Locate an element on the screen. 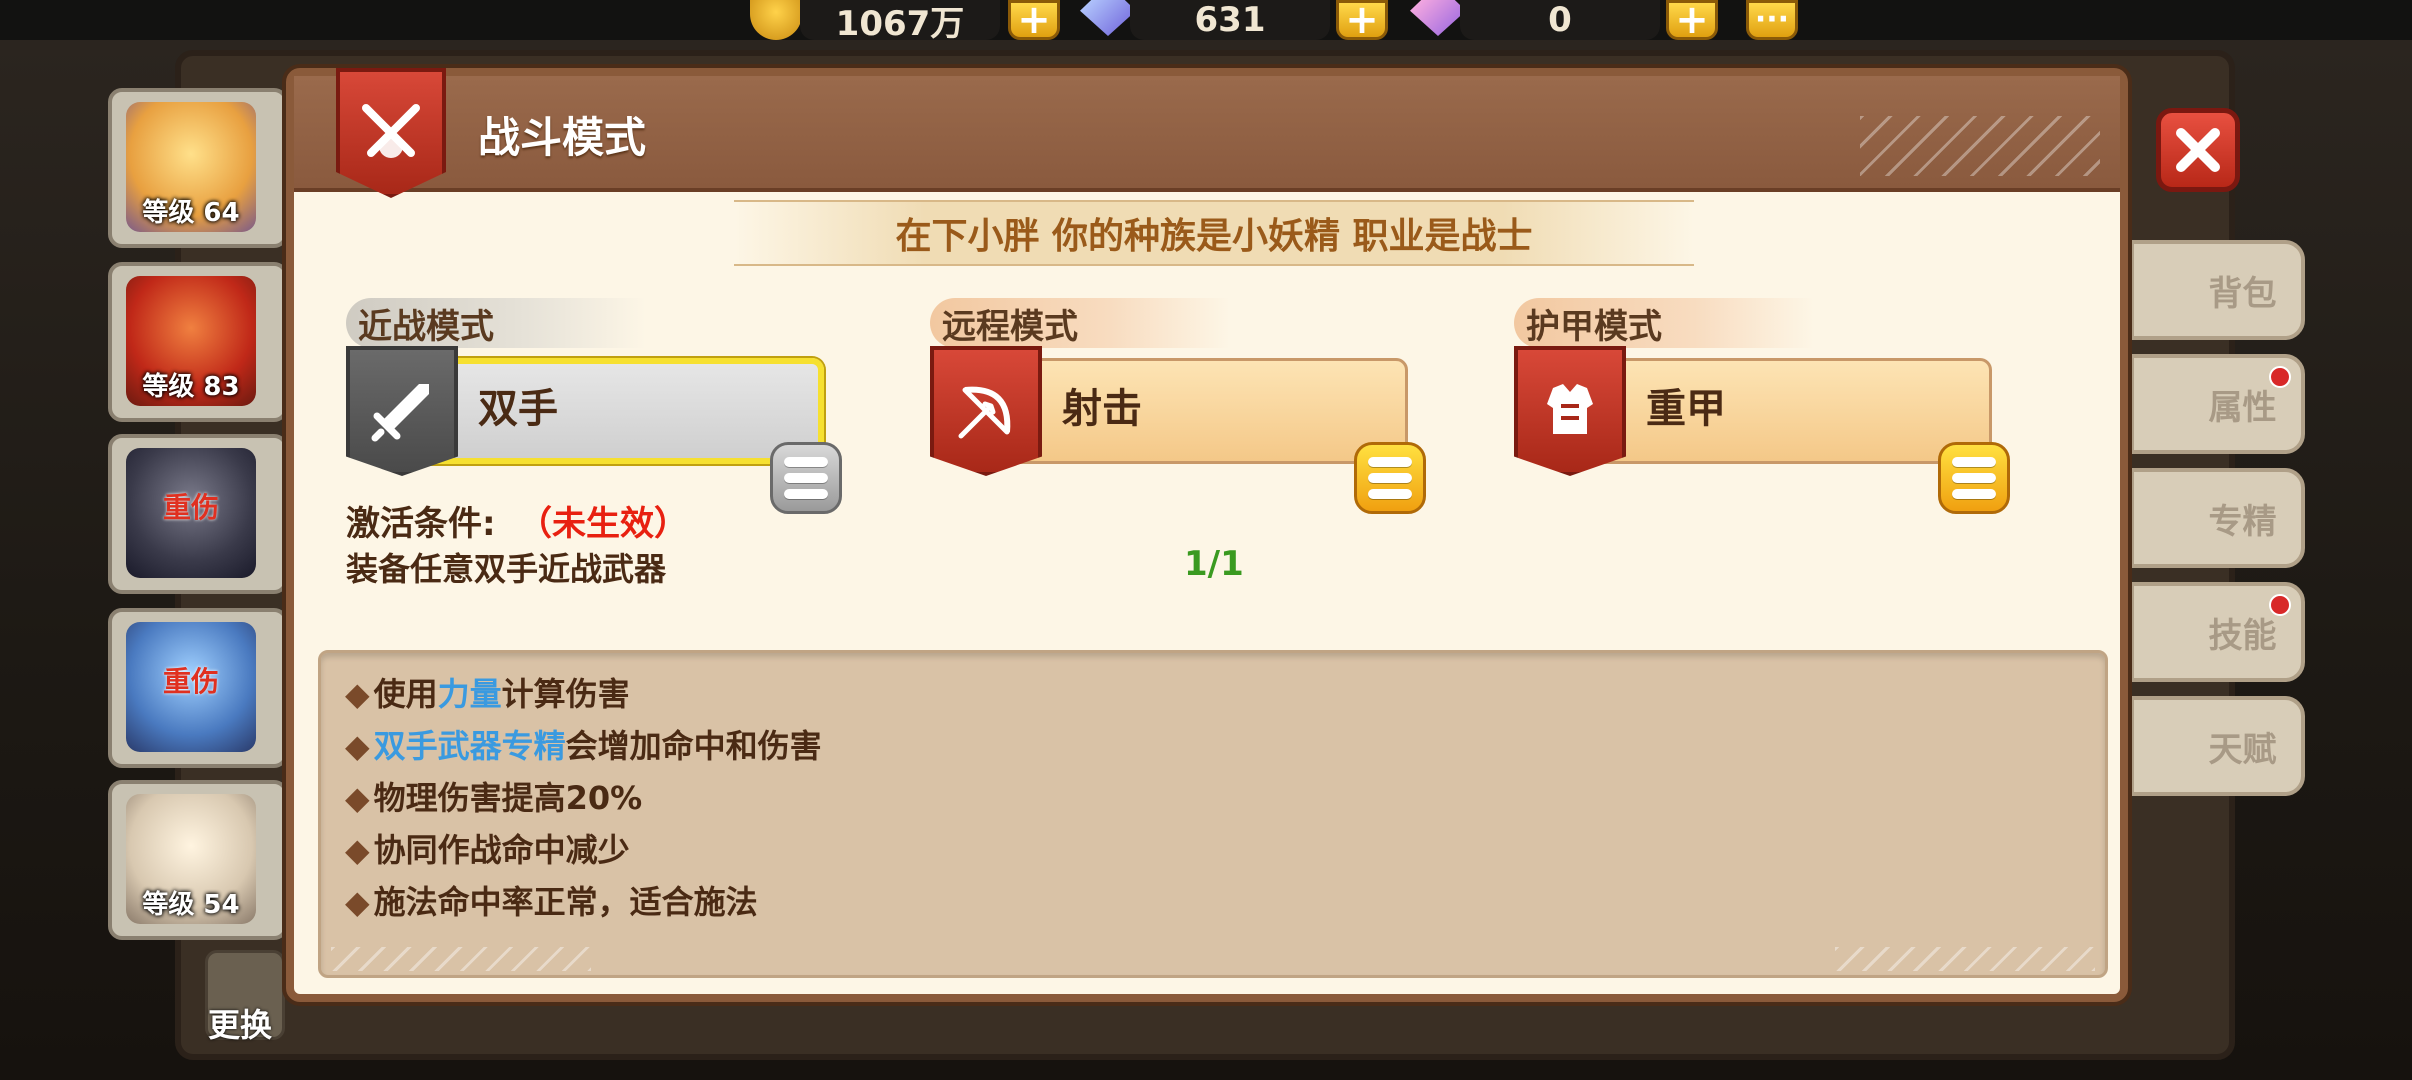 The height and width of the screenshot is (1080, 2412). activation-condition-label: 激活条件: is located at coordinates (421, 524).